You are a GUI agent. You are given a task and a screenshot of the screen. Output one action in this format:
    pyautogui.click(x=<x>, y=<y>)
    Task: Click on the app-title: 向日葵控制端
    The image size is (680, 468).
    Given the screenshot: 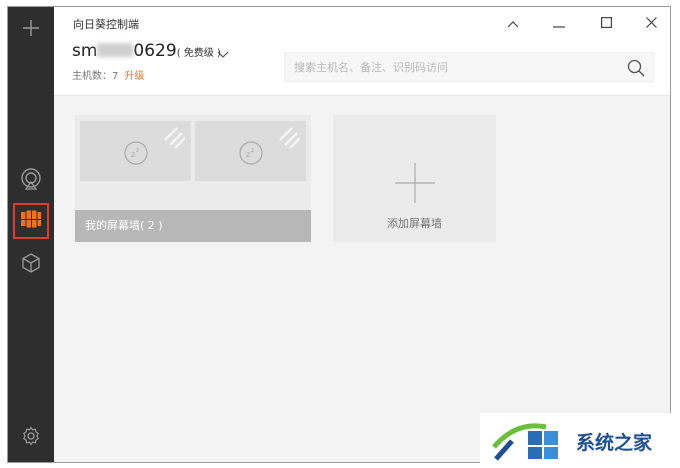 What is the action you would take?
    pyautogui.click(x=106, y=24)
    